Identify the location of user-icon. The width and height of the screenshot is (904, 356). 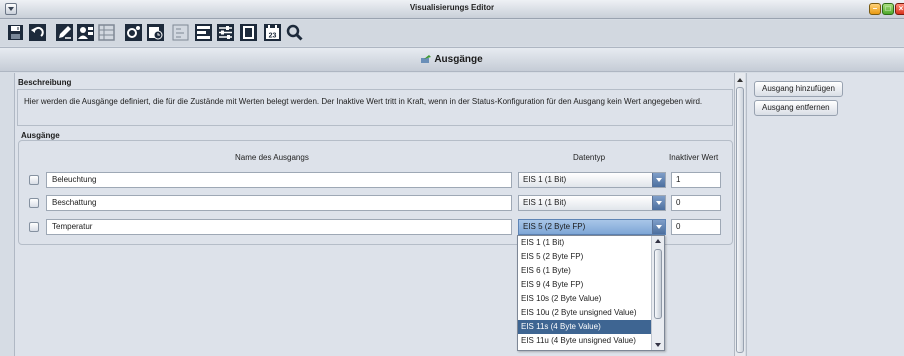
(85, 32).